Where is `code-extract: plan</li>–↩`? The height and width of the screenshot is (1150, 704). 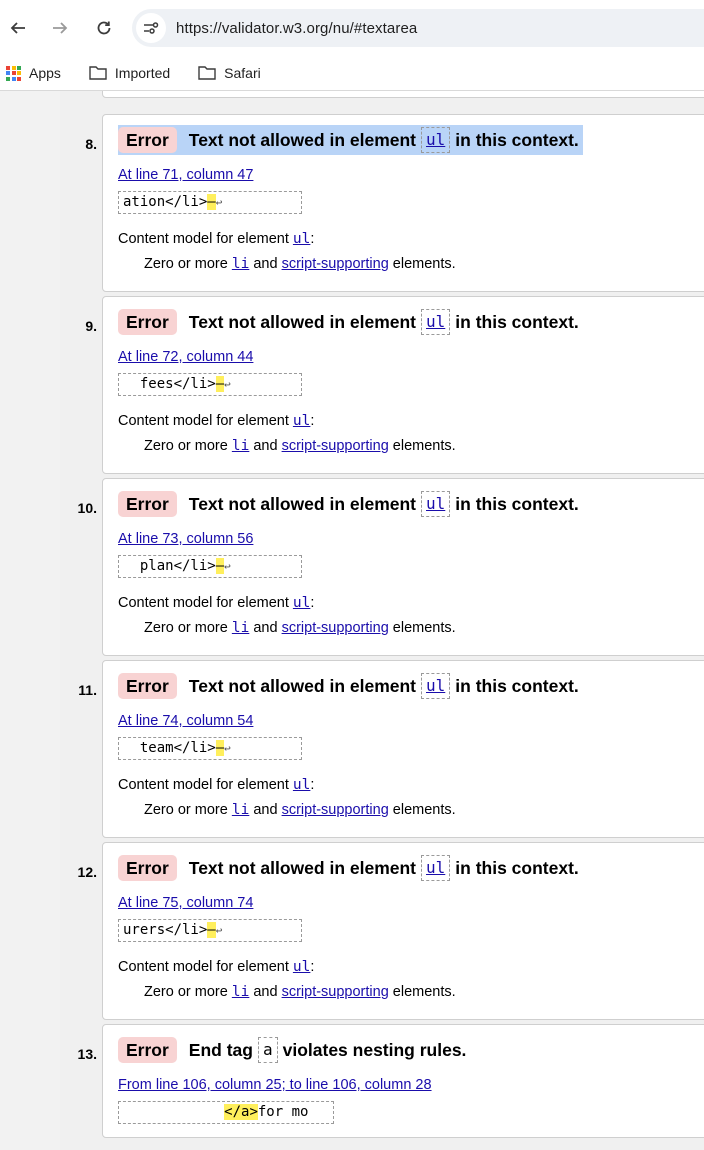 code-extract: plan</li>–↩ is located at coordinates (210, 566).